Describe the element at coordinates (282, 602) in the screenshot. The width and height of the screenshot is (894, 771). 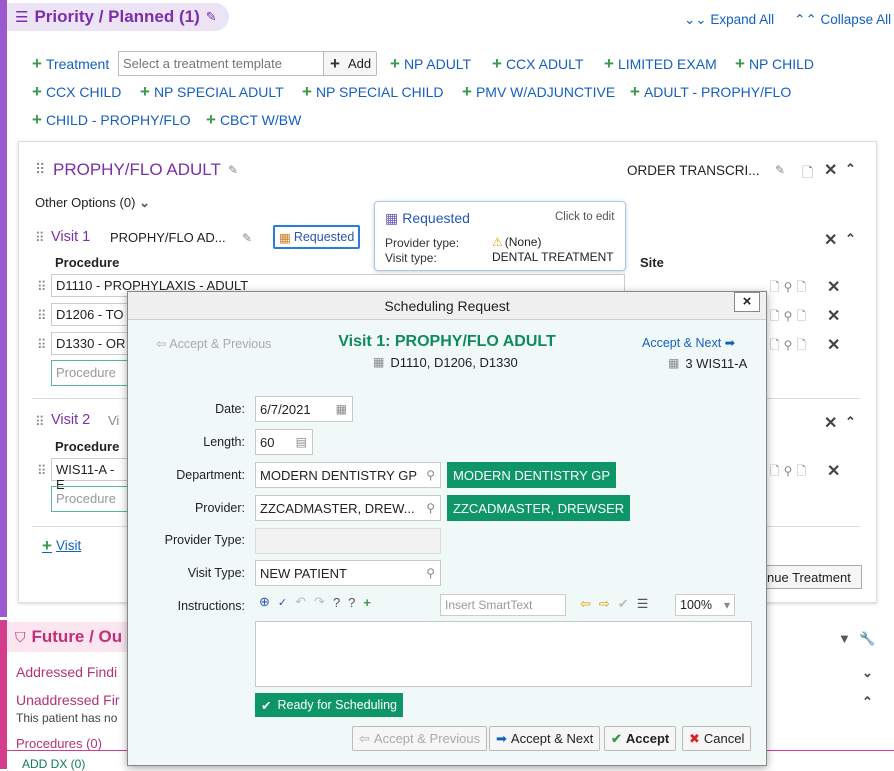
I see `spellcheck-icon: ✓` at that location.